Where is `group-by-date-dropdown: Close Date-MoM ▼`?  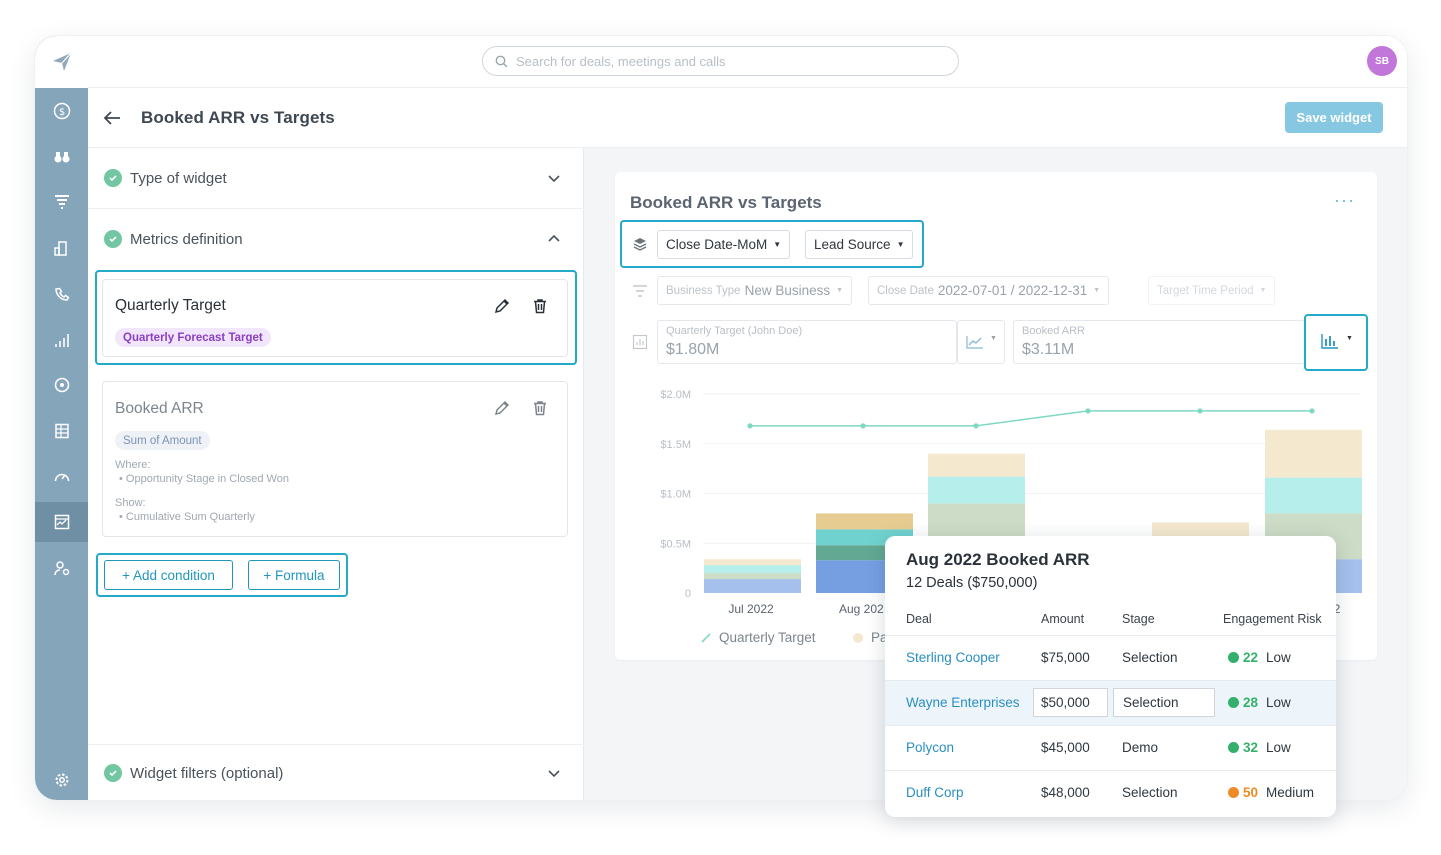 group-by-date-dropdown: Close Date-MoM ▼ is located at coordinates (724, 244).